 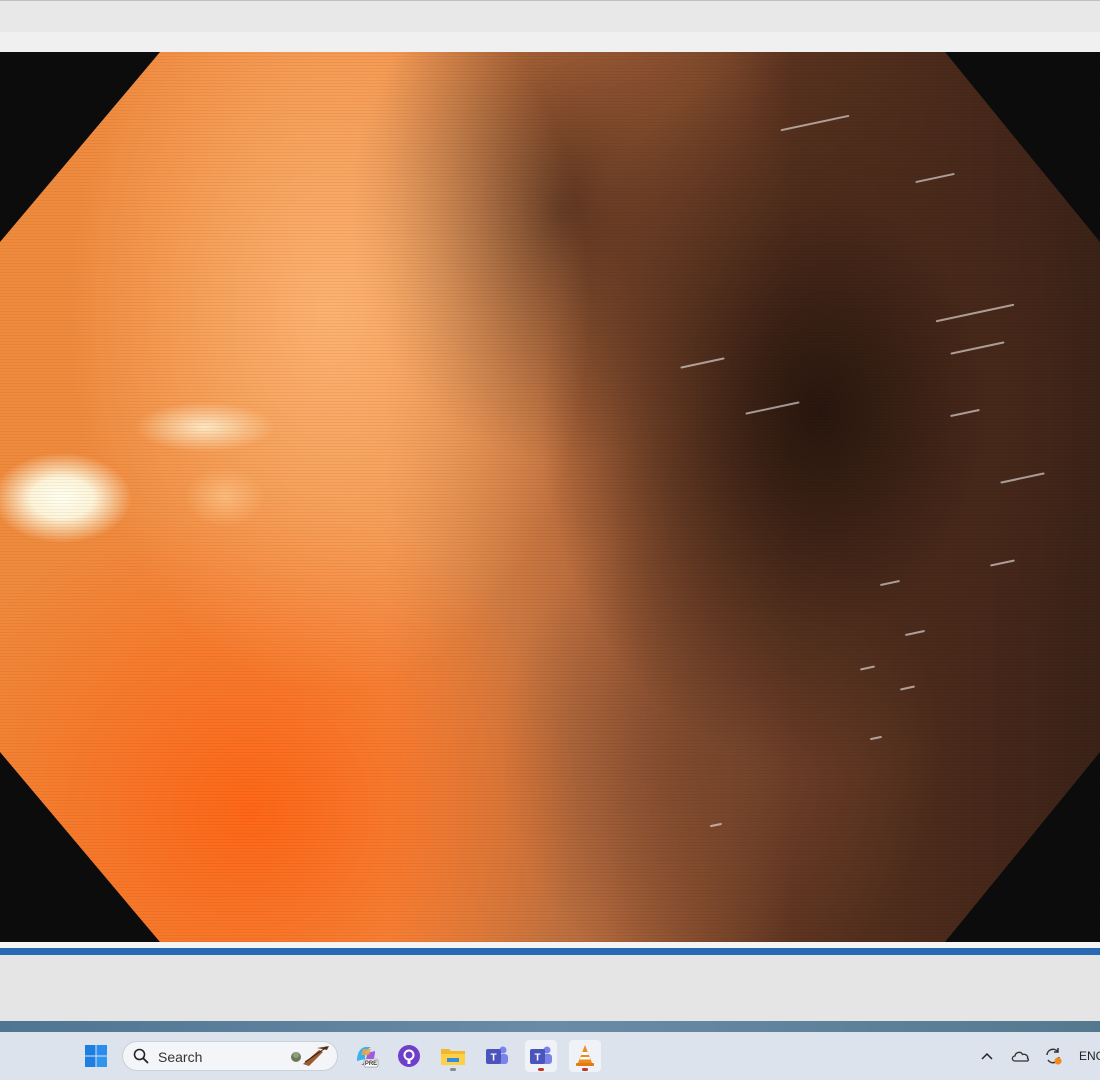 I want to click on search-icon, so click(x=141, y=1056).